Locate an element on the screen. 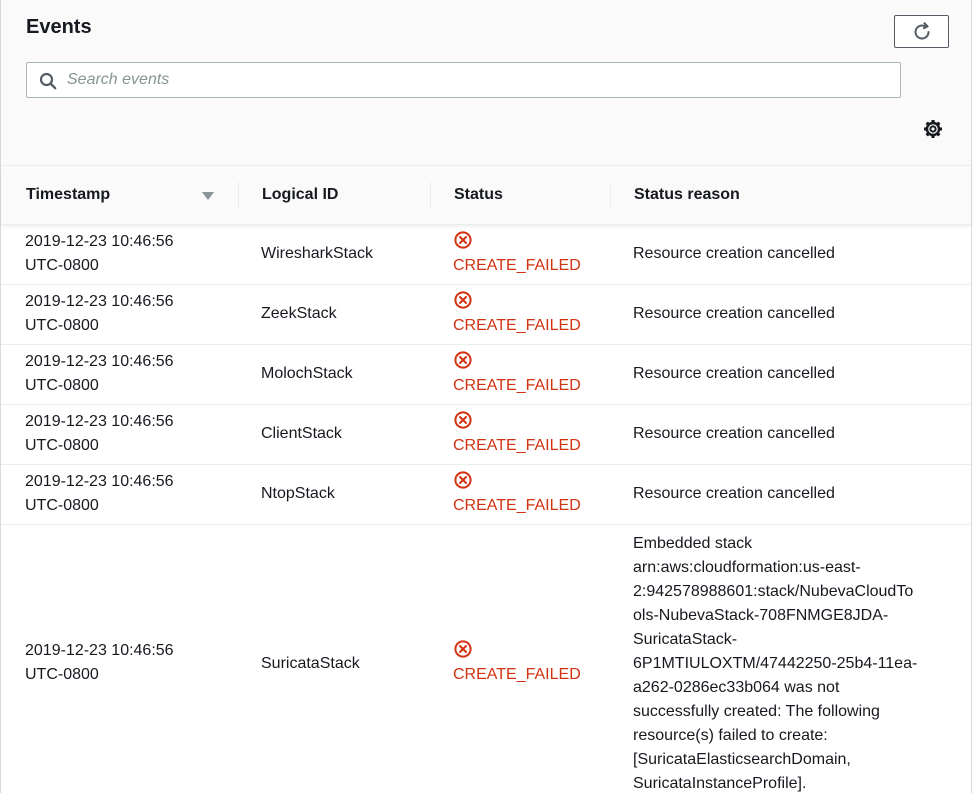 The image size is (974, 797). column-header-logical-id: Logical ID is located at coordinates (300, 195).